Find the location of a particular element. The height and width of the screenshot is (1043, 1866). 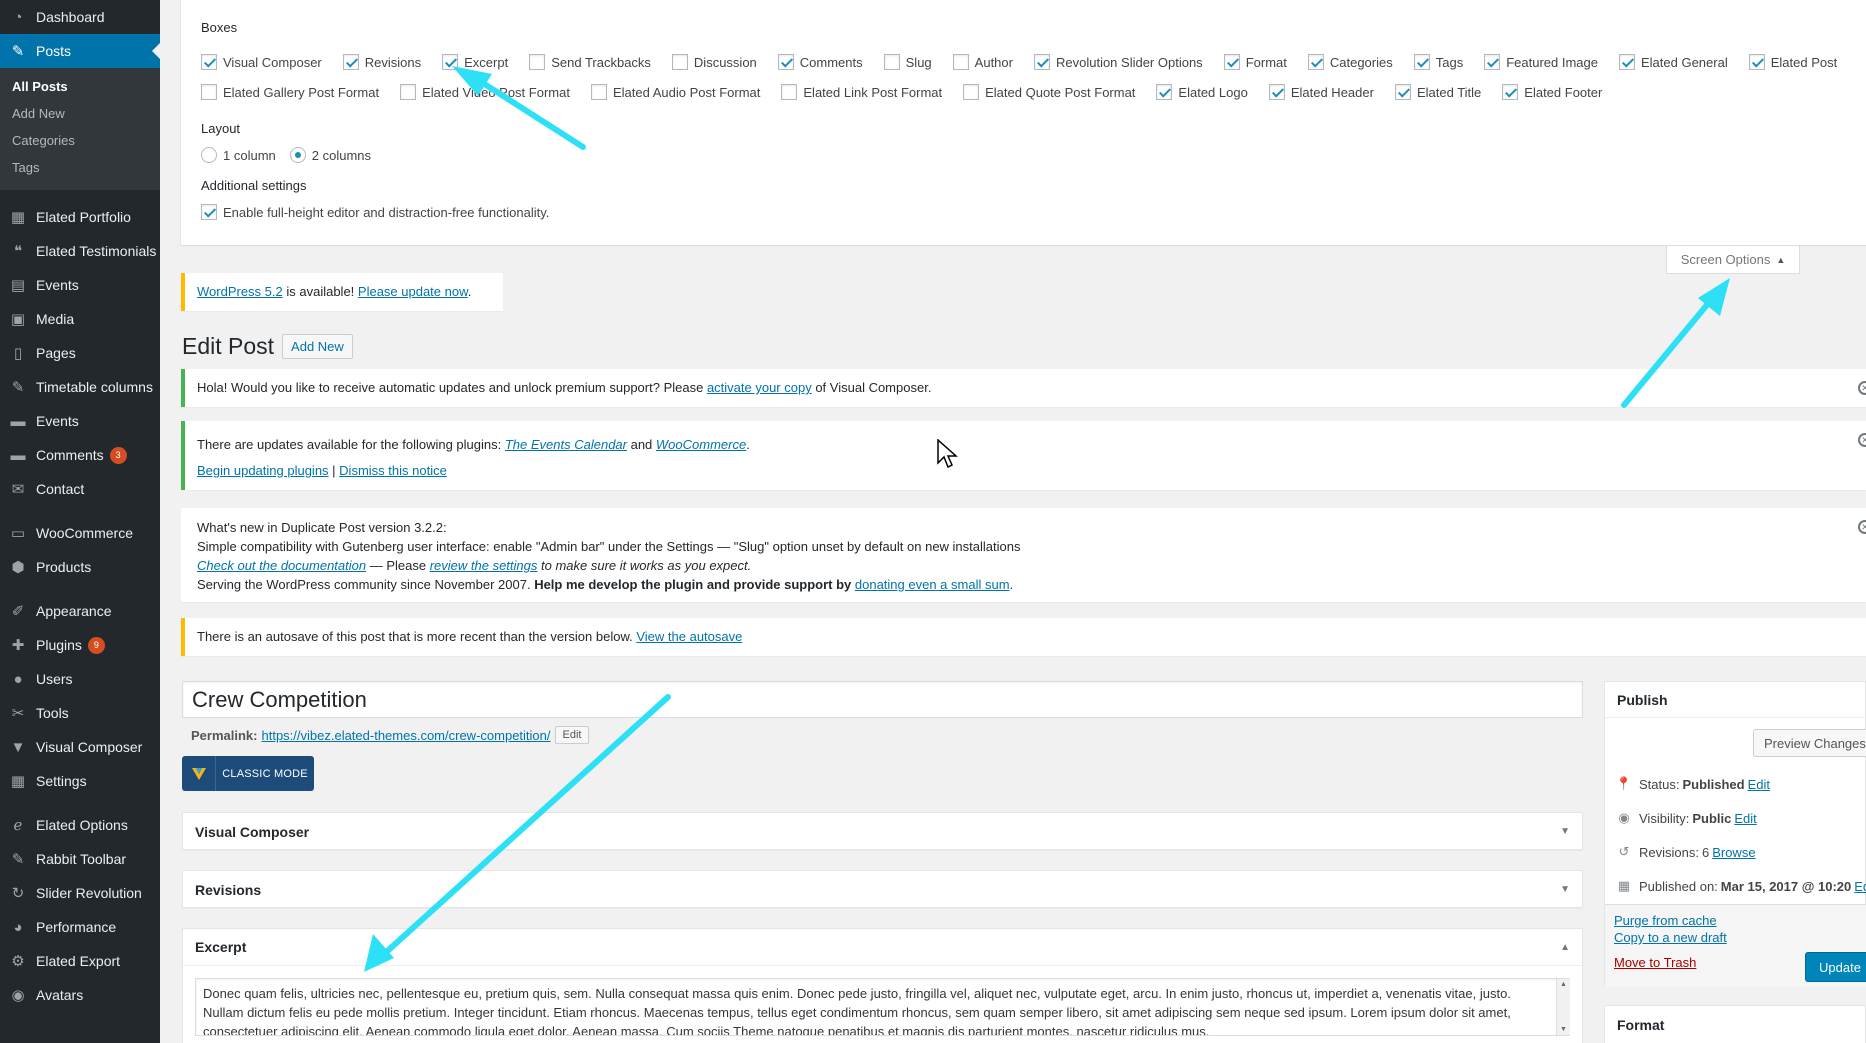

checkbox-elated-footer: Elated Footer is located at coordinates (1552, 92).